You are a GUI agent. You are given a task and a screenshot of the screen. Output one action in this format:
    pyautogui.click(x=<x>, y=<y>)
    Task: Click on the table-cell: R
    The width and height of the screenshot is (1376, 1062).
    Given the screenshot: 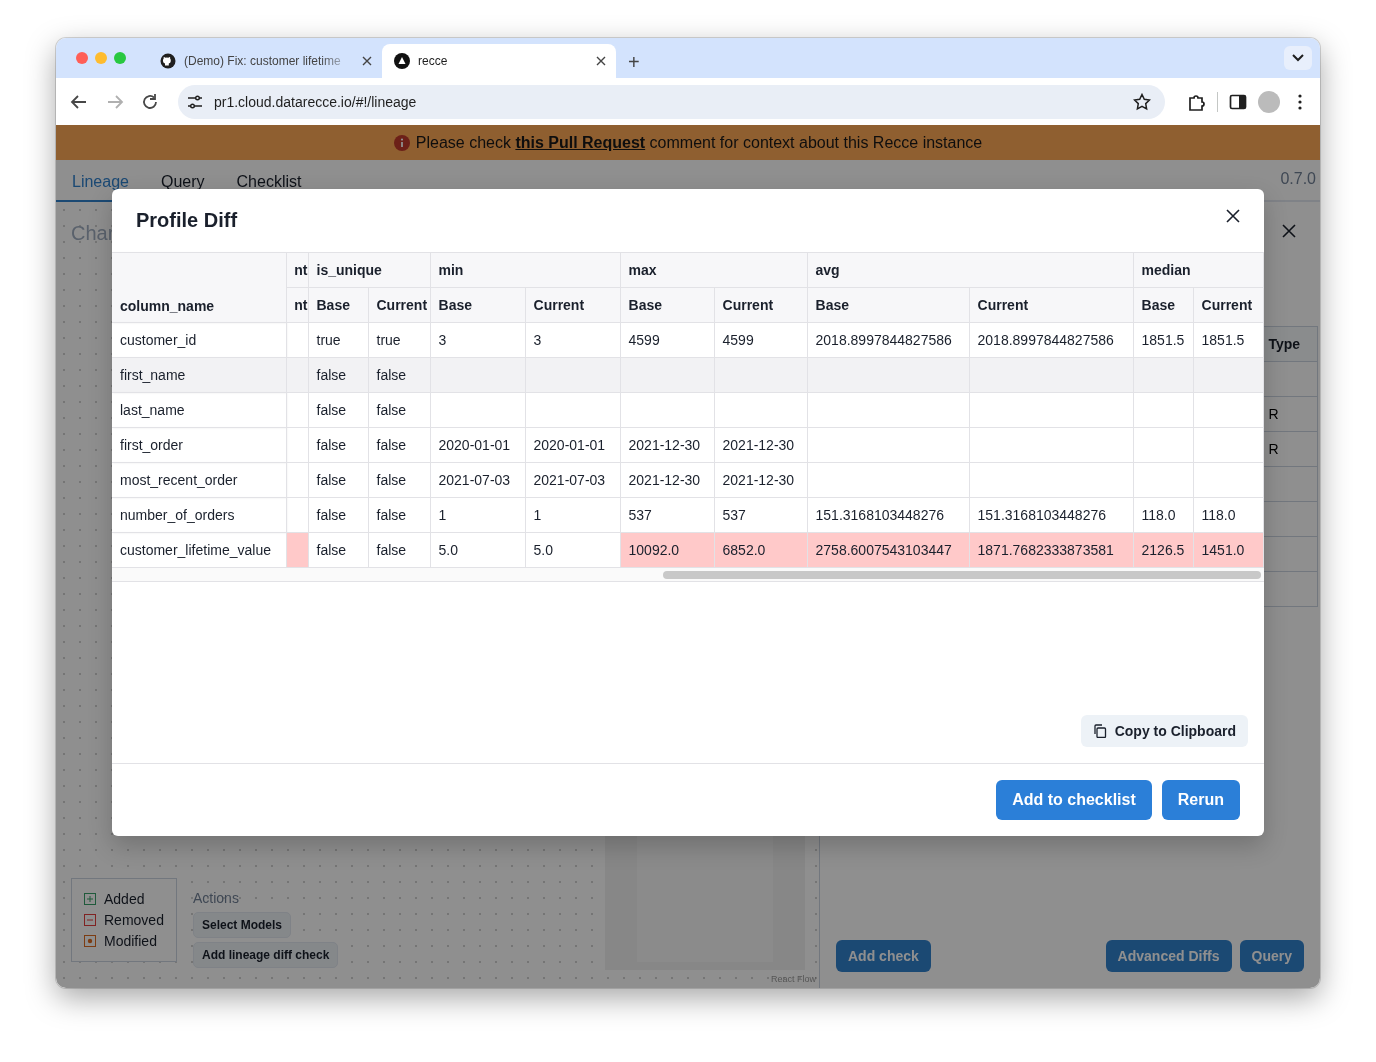 What is the action you would take?
    pyautogui.click(x=1293, y=414)
    